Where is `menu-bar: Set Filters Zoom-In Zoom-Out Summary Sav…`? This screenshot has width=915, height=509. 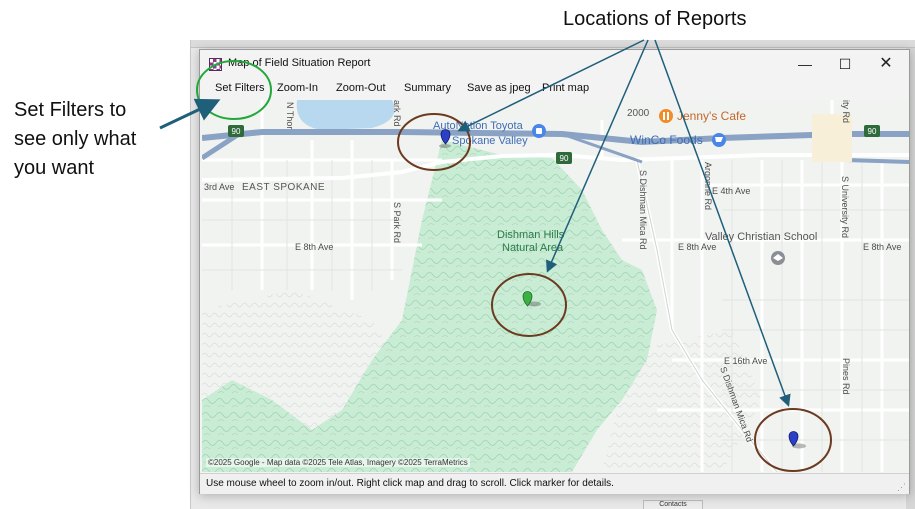 menu-bar: Set Filters Zoom-In Zoom-Out Summary Sav… is located at coordinates (554, 89).